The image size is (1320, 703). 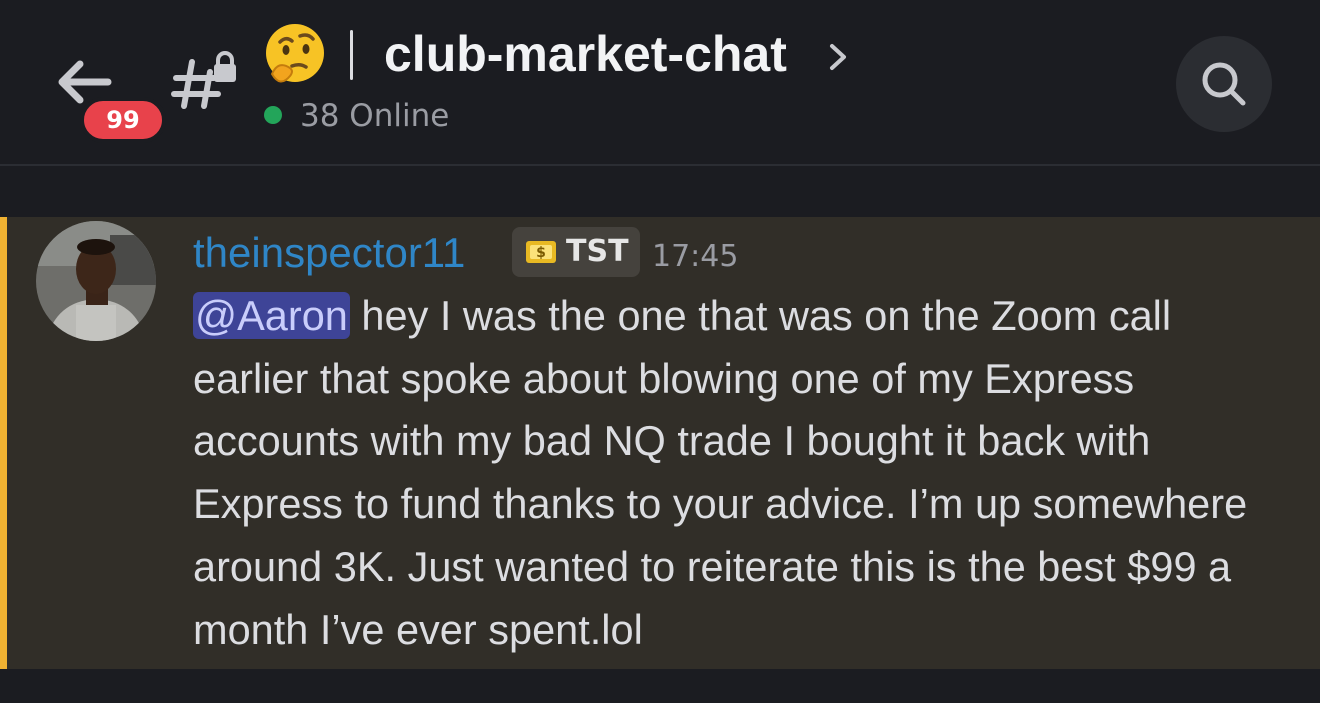 I want to click on message-author: theinspector11, so click(x=329, y=253).